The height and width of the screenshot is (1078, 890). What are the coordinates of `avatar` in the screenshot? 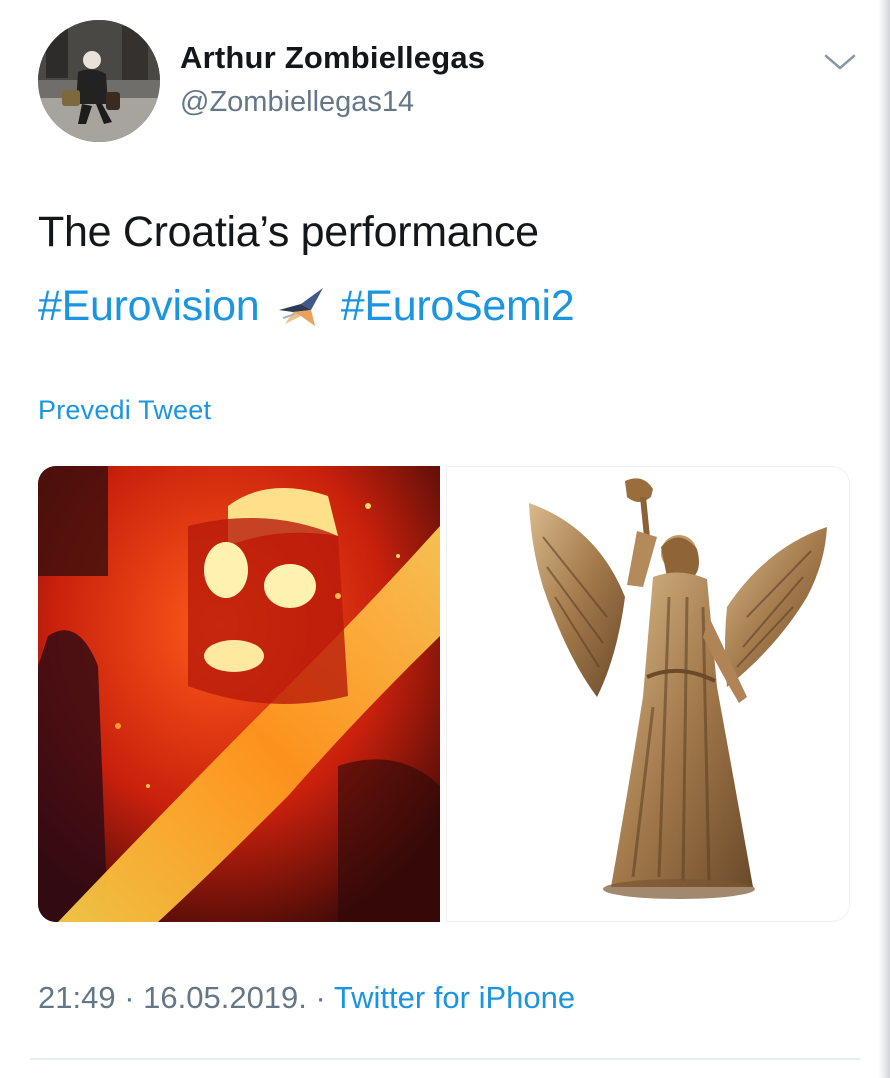 It's located at (99, 81).